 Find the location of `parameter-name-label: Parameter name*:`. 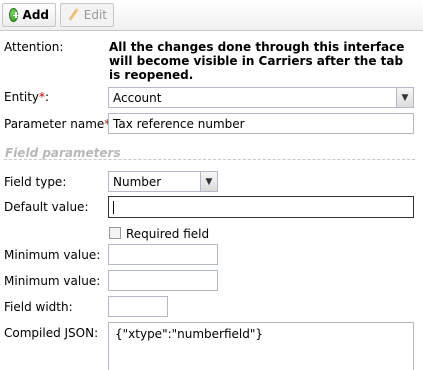

parameter-name-label: Parameter name*: is located at coordinates (59, 124).